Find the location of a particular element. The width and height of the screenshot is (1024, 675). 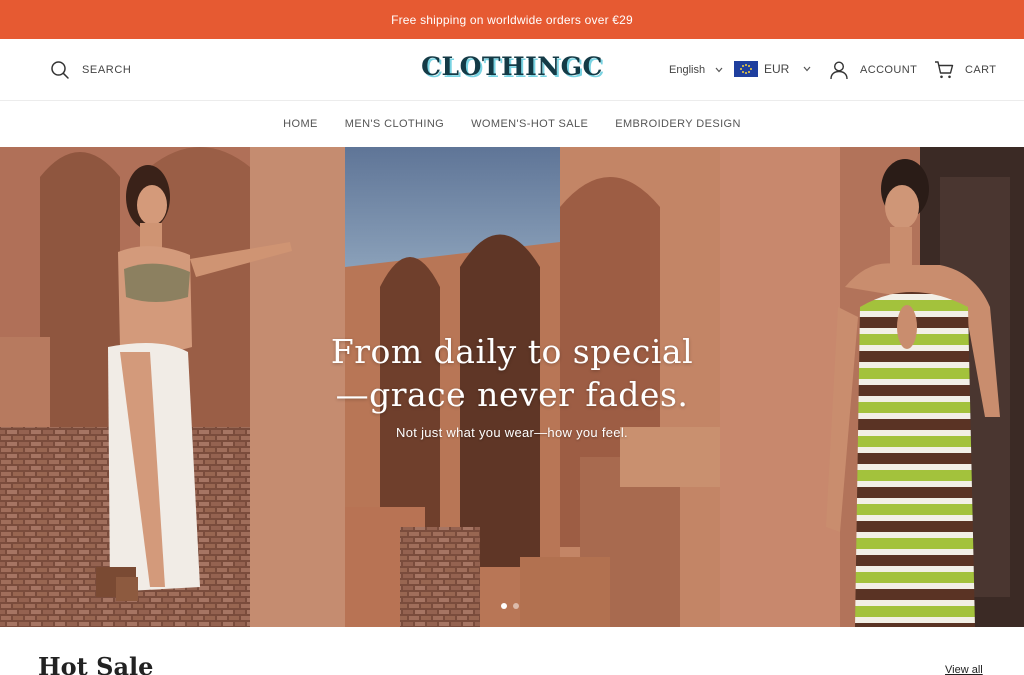

nav-item-mens-clothing: MEN'S CLOTHING is located at coordinates (394, 124).